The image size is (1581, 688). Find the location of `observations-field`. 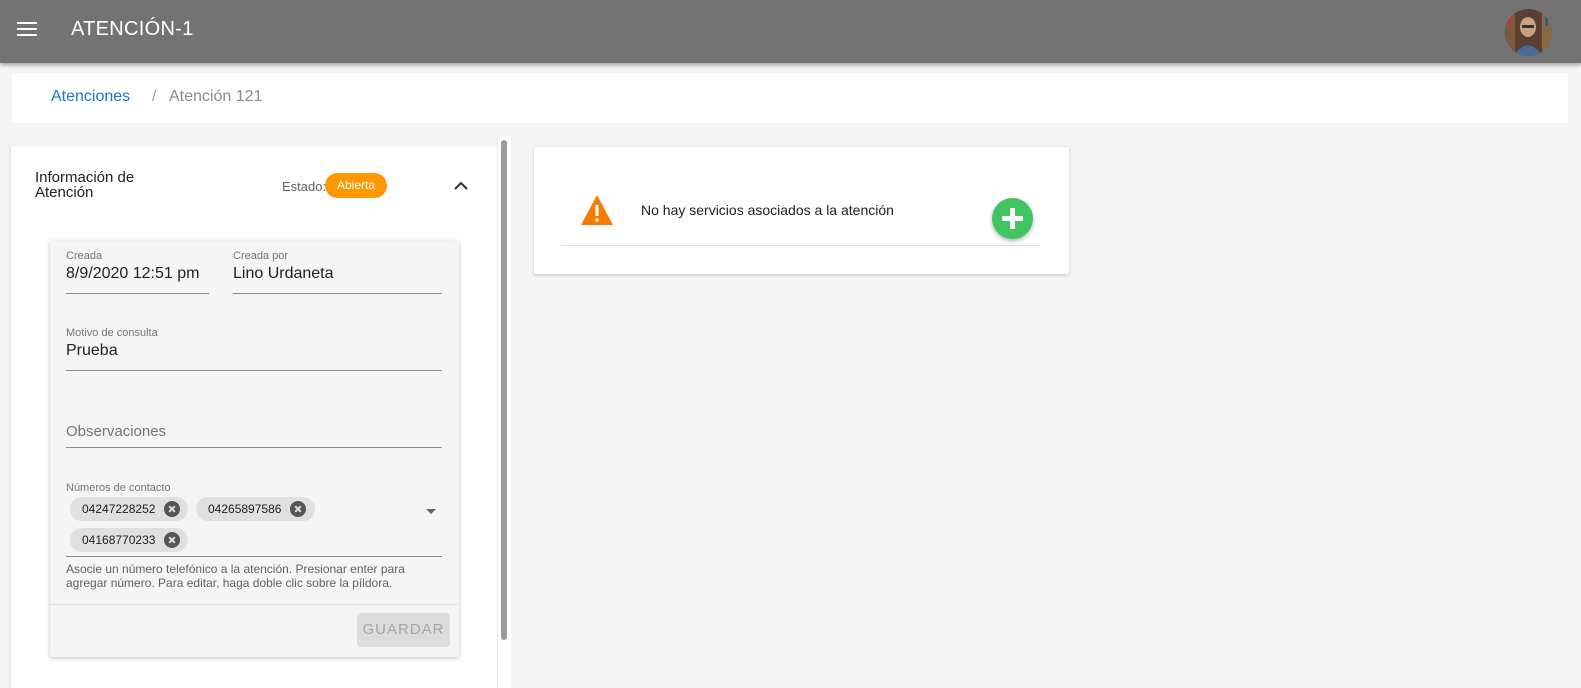

observations-field is located at coordinates (254, 431).